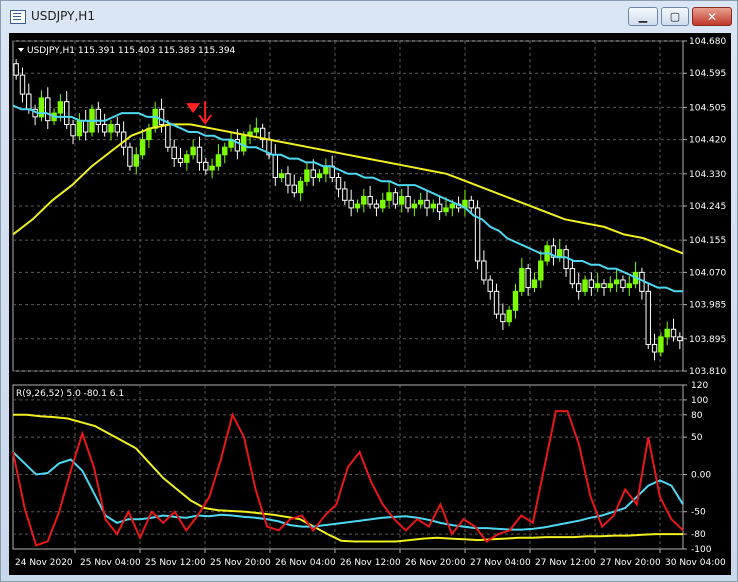 Image resolution: width=738 pixels, height=582 pixels. I want to click on minimize-button: ▁, so click(643, 16).